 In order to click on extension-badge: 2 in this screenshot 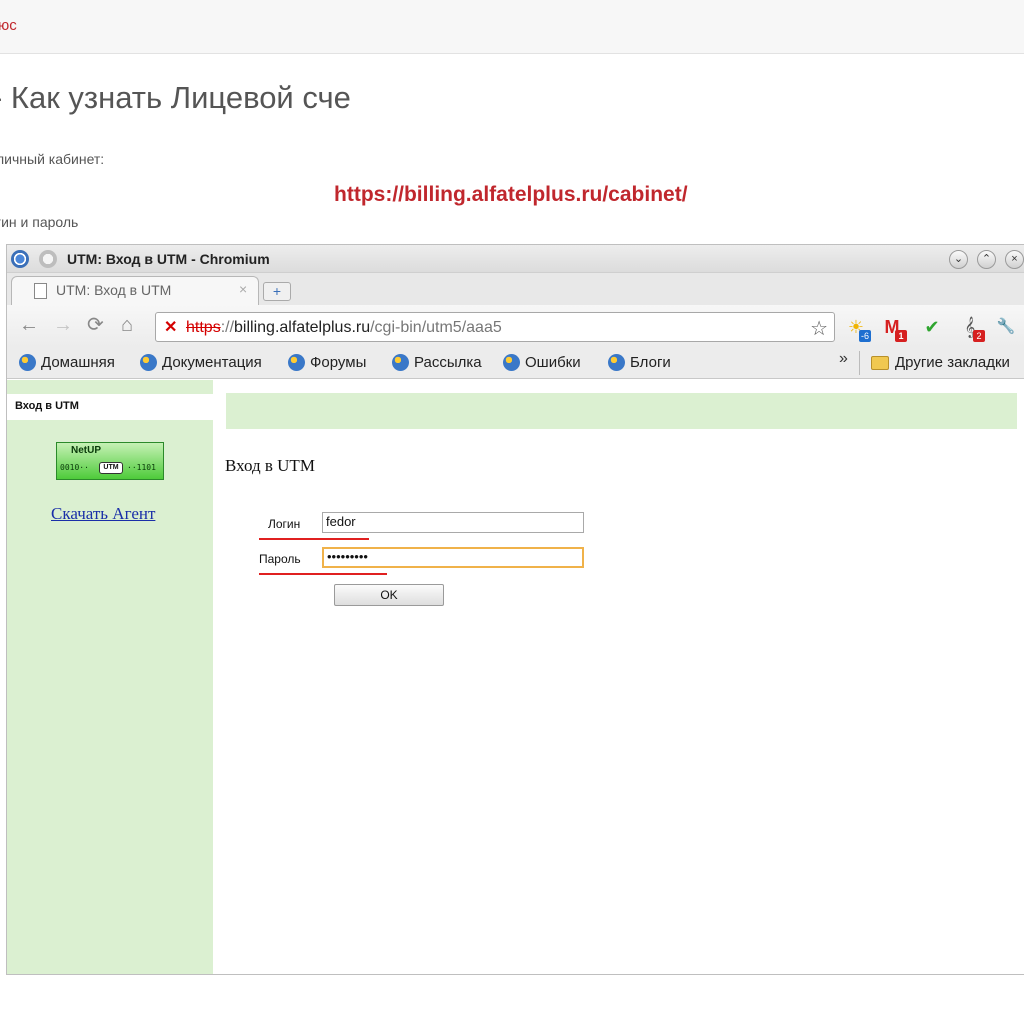, I will do `click(979, 336)`.